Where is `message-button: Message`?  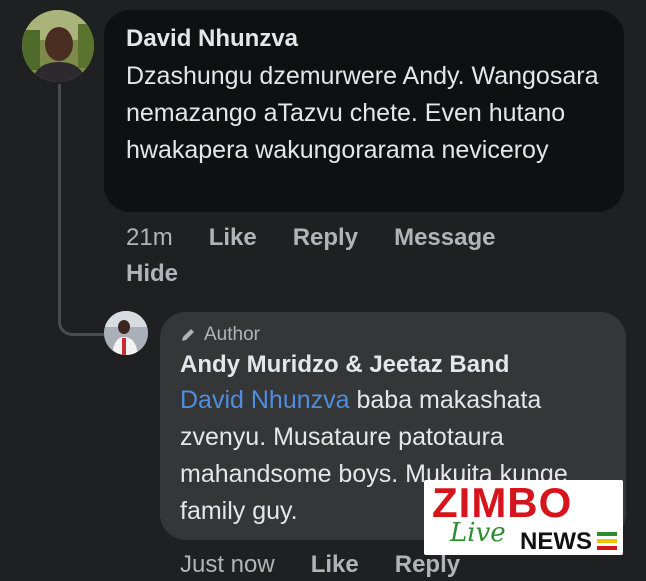
message-button: Message is located at coordinates (444, 238).